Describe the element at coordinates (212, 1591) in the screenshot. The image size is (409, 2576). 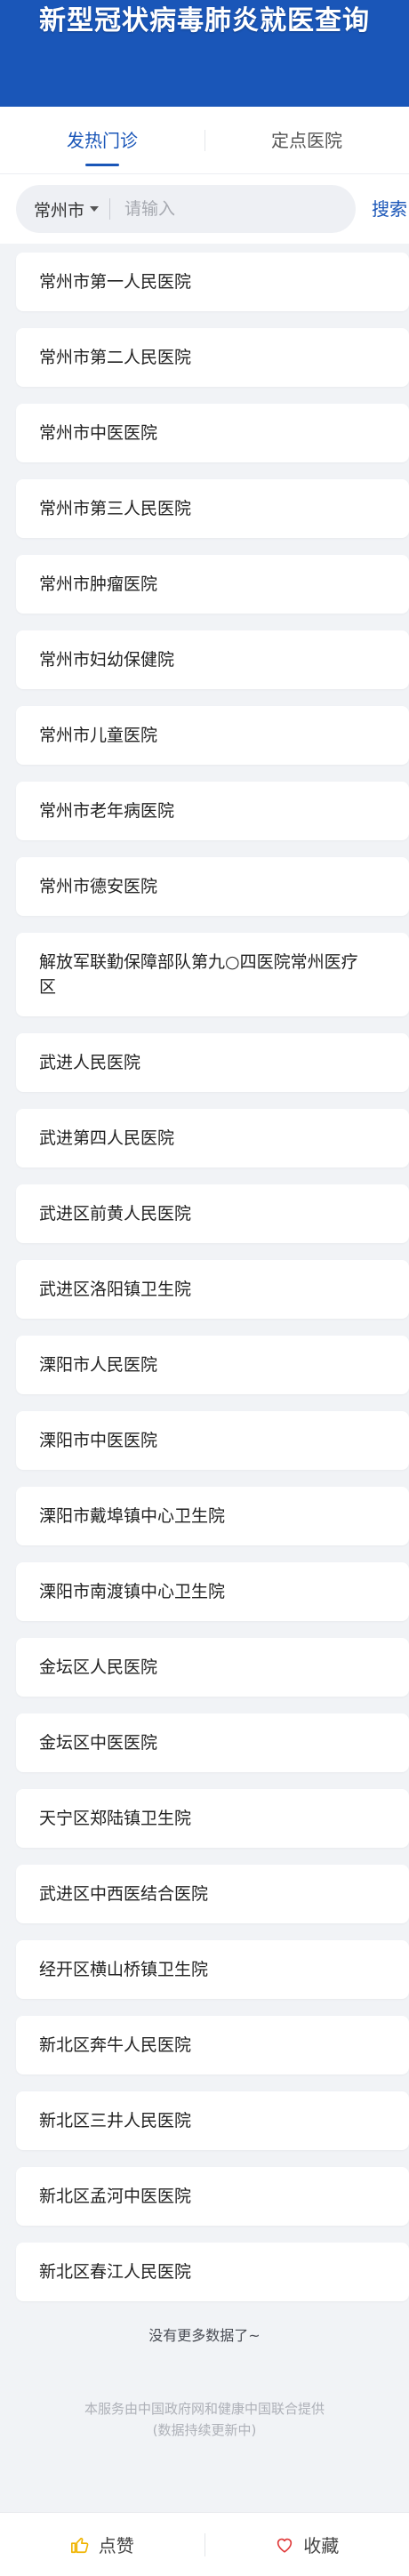
I see `hospital-list-item: 溧阳市南渡镇中心卫生院` at that location.